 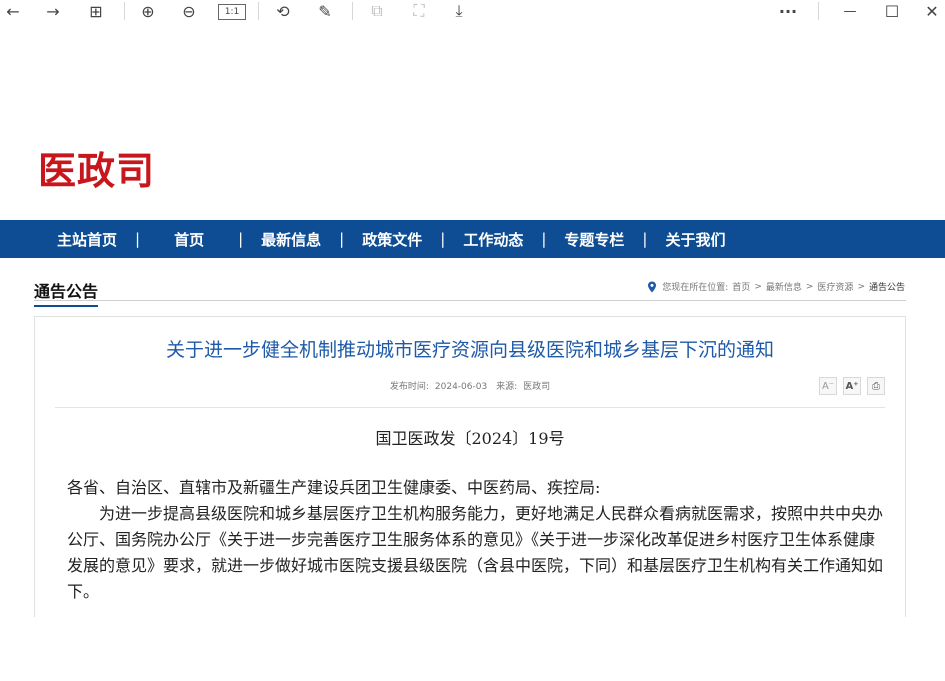 I want to click on breadcrumb-home: 首页, so click(x=741, y=286).